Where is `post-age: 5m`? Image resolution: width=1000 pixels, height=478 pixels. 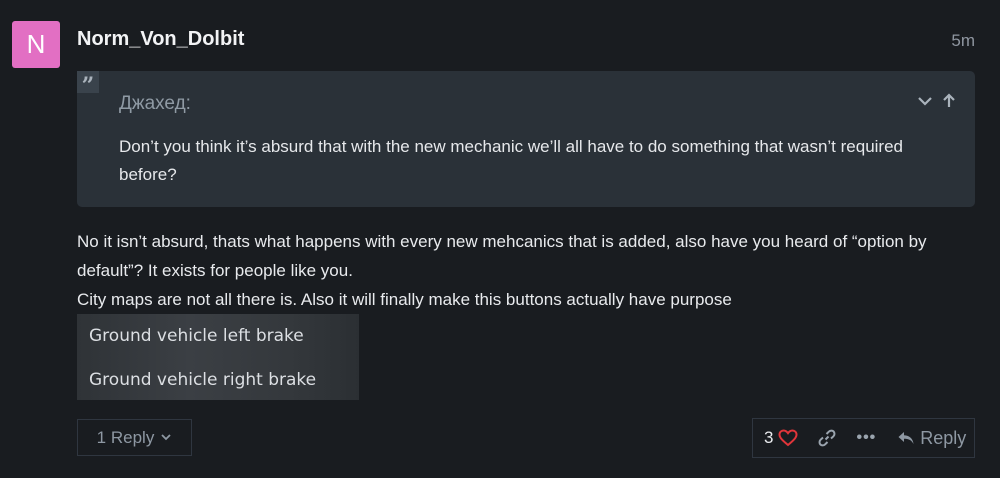
post-age: 5m is located at coordinates (963, 41).